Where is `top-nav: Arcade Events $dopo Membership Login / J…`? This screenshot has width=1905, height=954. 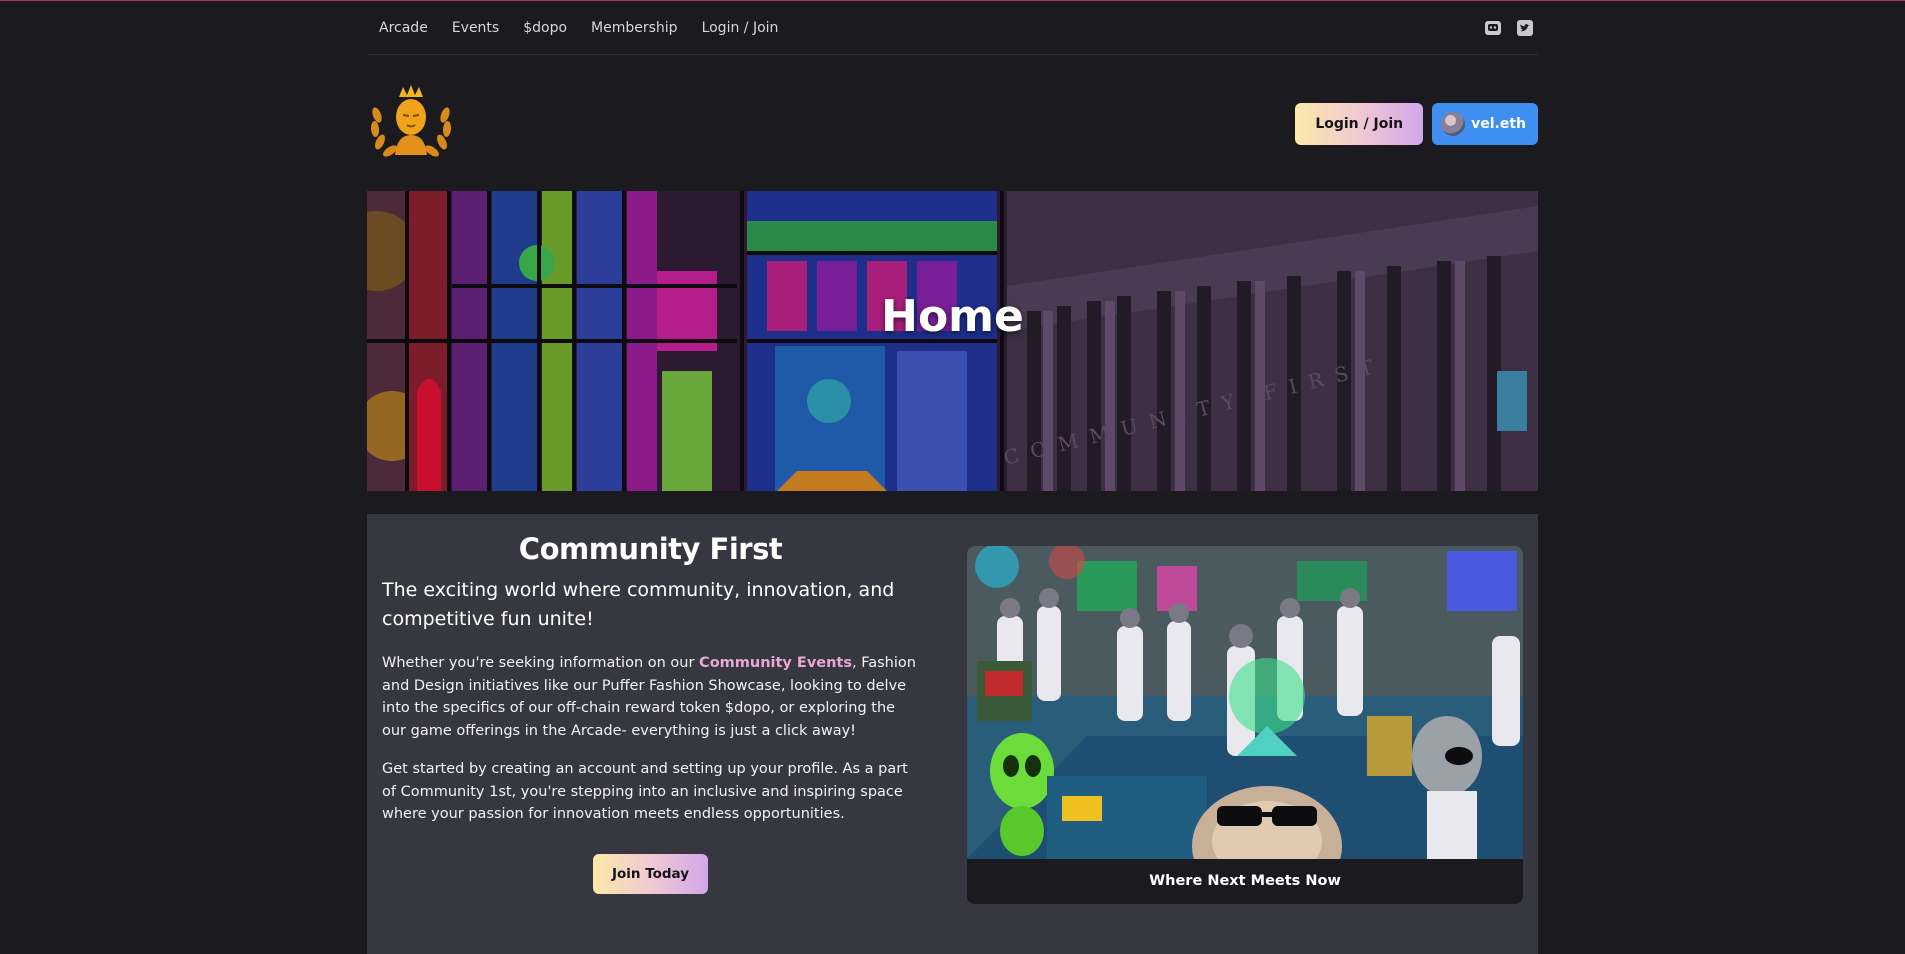
top-nav: Arcade Events $dopo Membership Login / J… is located at coordinates (952, 28).